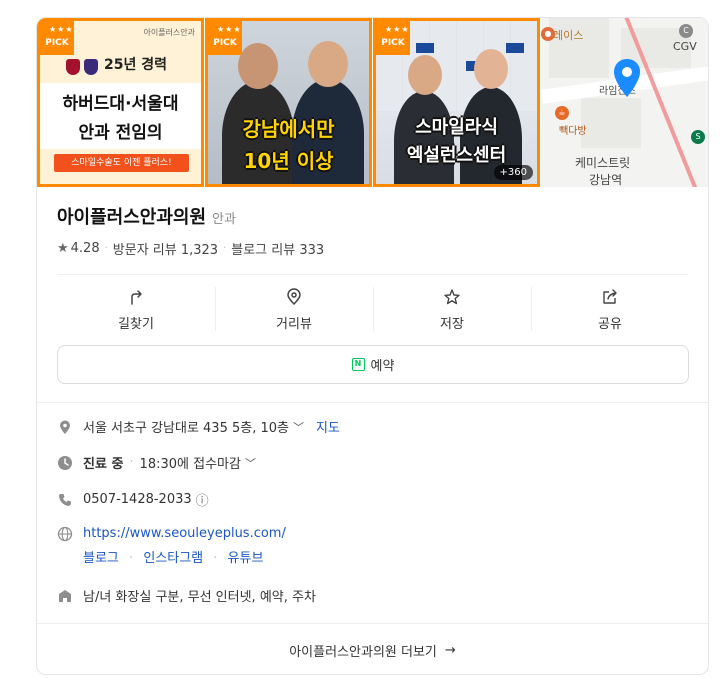 Image resolution: width=720 pixels, height=687 pixels. Describe the element at coordinates (456, 127) in the screenshot. I see `photo-caption-line1: 스마일라식` at that location.